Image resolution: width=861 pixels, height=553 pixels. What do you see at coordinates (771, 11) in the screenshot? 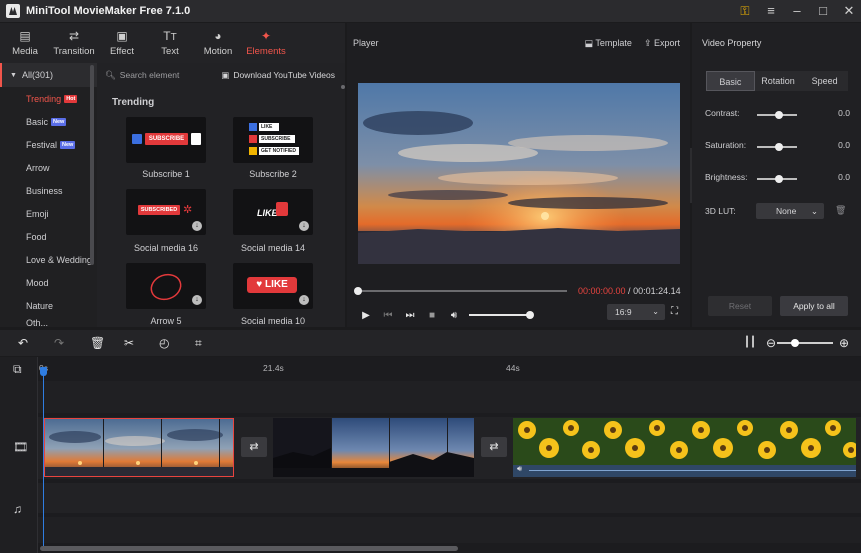
I see `menu-icon: ≡` at bounding box center [771, 11].